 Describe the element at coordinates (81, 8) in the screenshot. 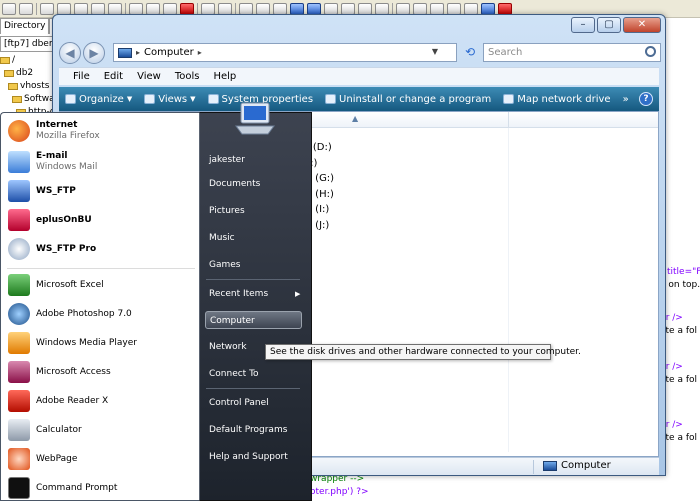

I see `preview-icon` at that location.